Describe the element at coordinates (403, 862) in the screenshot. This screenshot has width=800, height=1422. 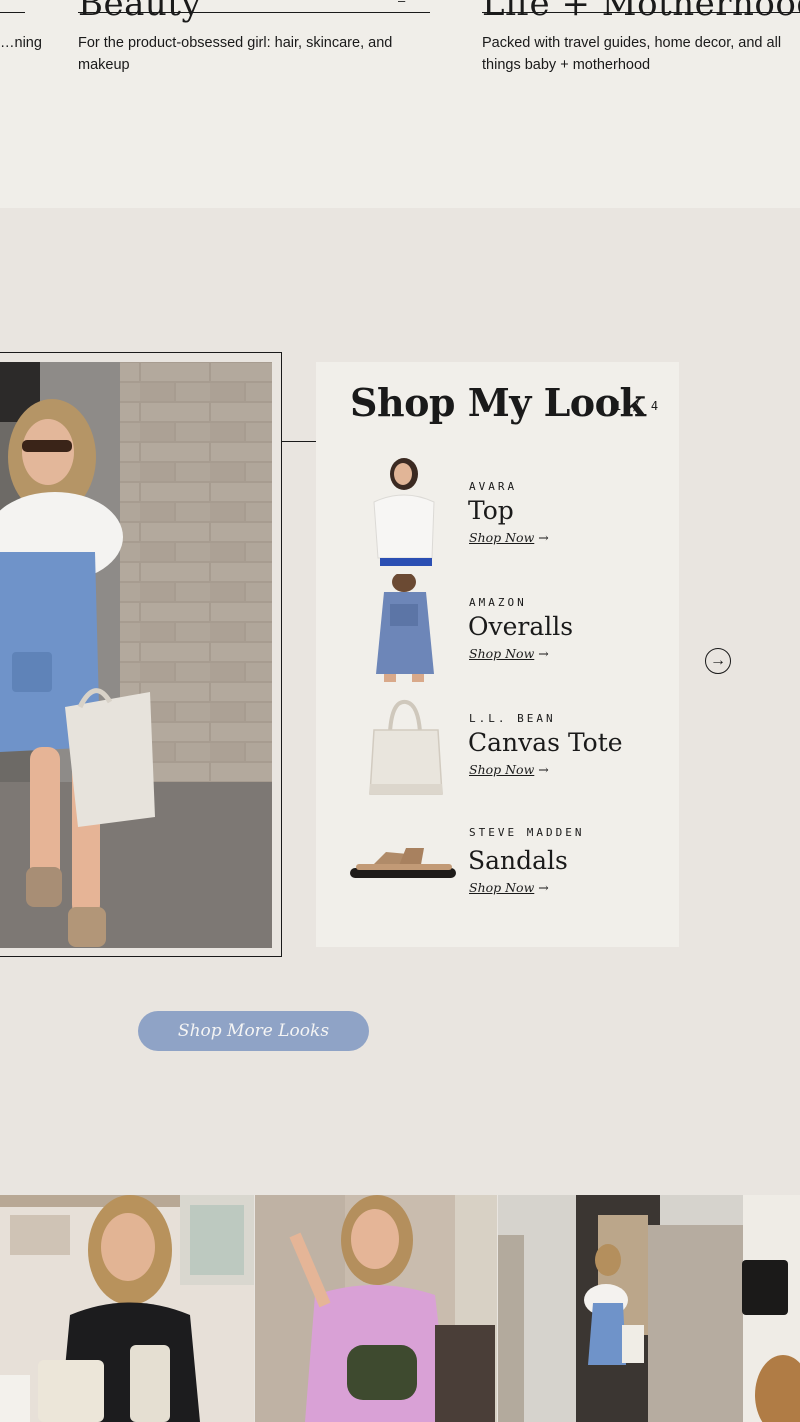
I see `sandals-thumbnail` at that location.